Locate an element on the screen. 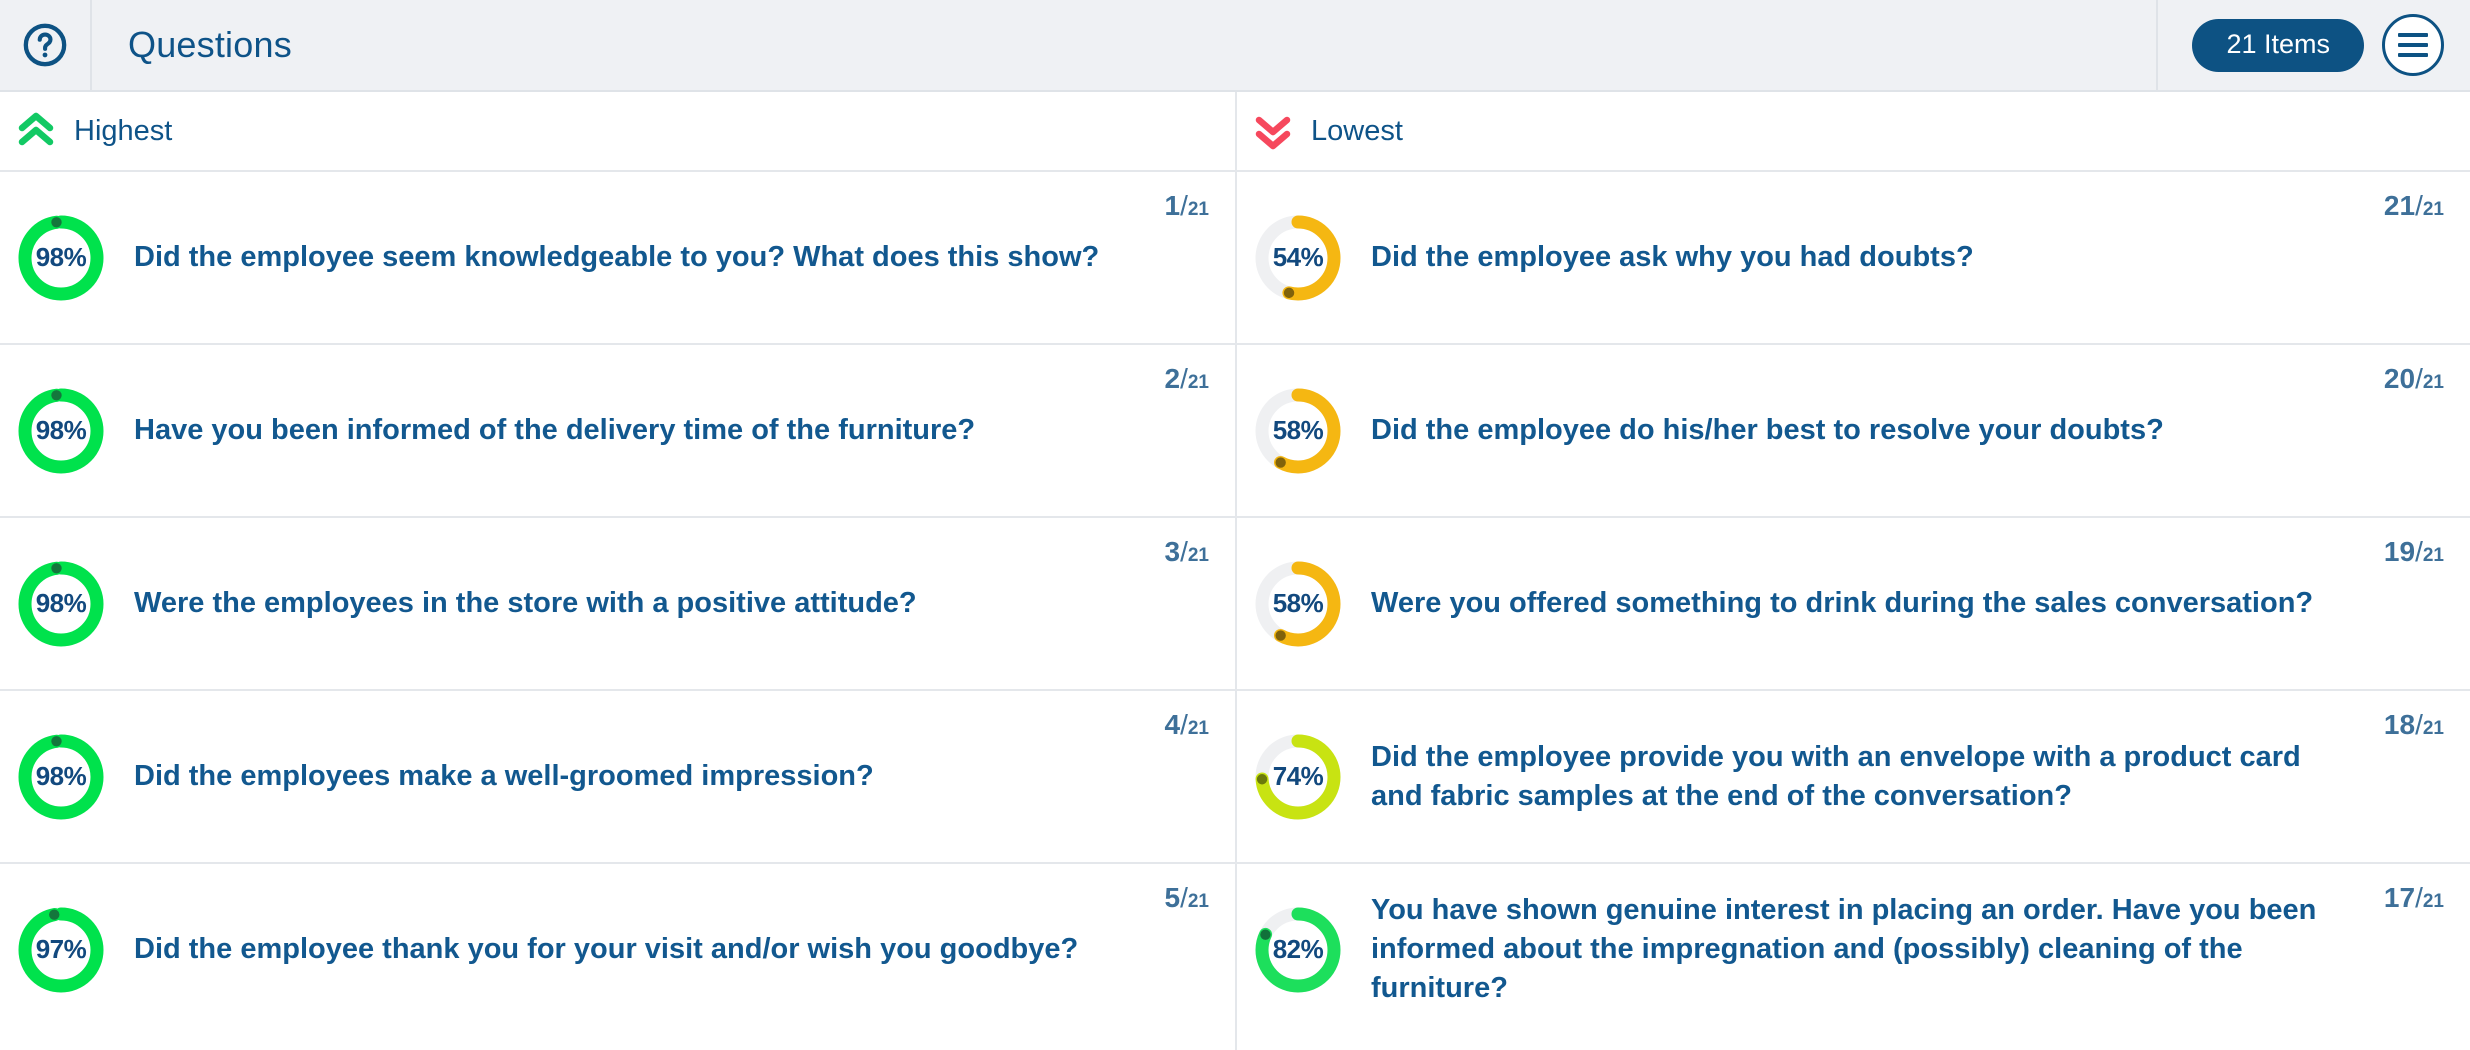 The image size is (2470, 1050). question-text: Did the employee ask why you had doubts? is located at coordinates (1672, 257).